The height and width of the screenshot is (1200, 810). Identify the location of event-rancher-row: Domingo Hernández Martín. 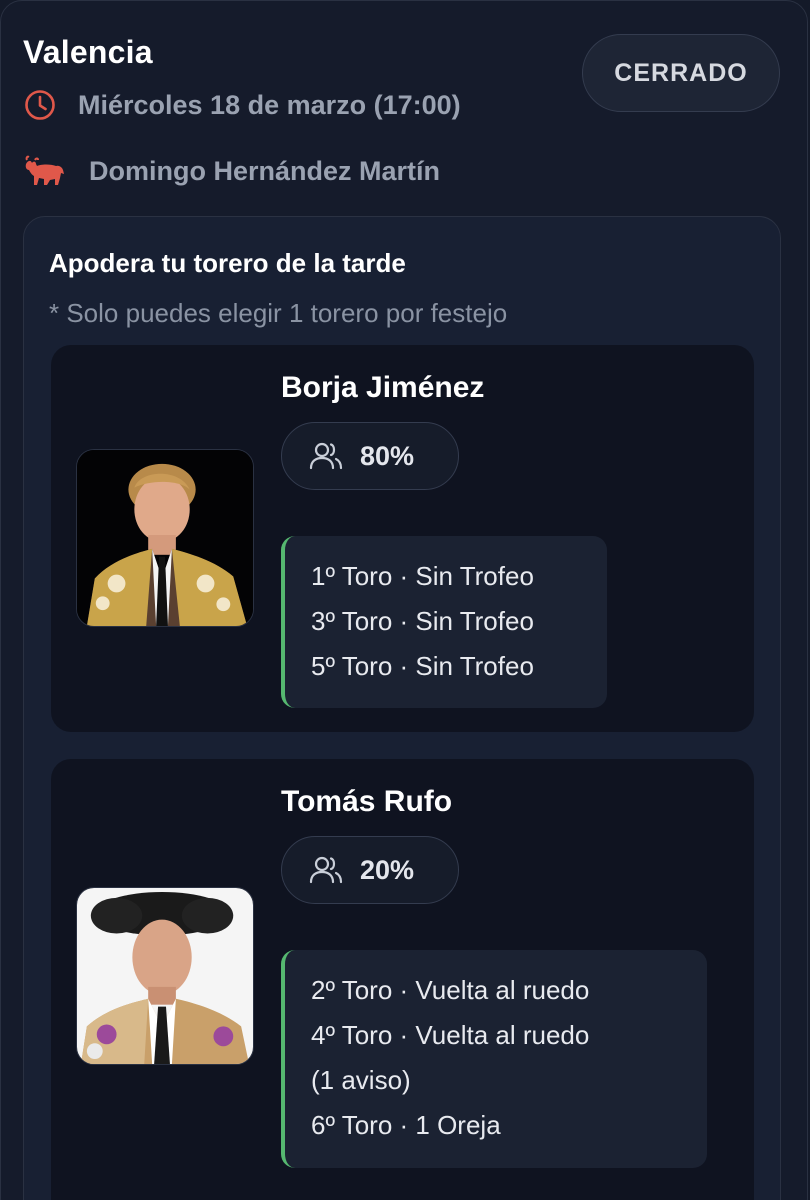
(231, 171).